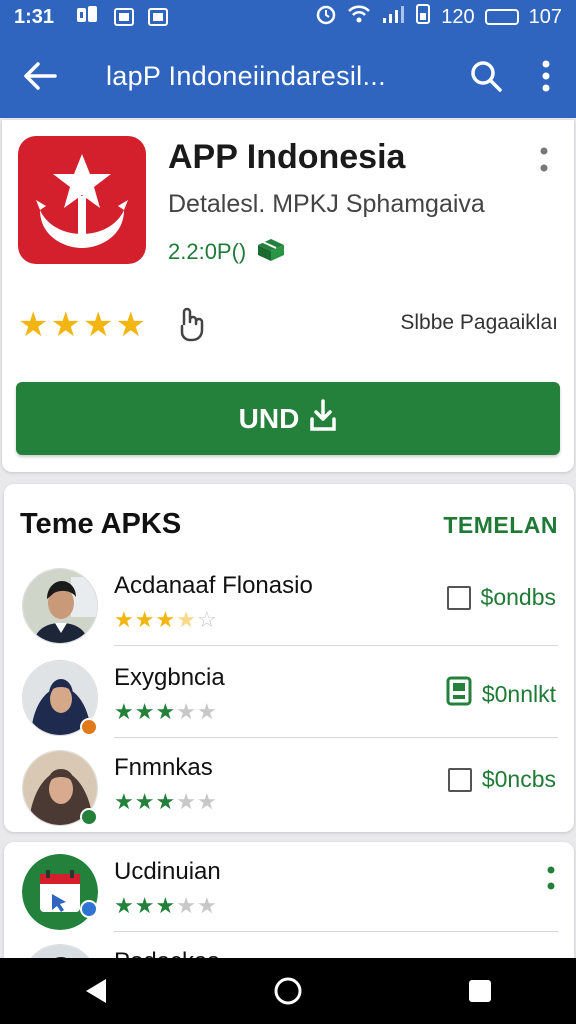 Image resolution: width=576 pixels, height=1024 pixels. Describe the element at coordinates (518, 597) in the screenshot. I see `item-action-label: $ondbs` at that location.